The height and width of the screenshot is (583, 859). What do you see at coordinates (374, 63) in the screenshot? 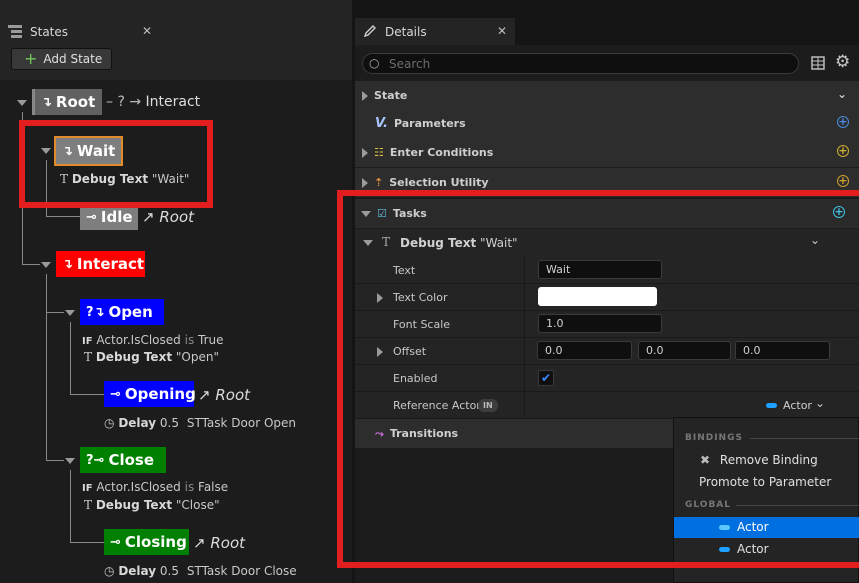
I see `search-icon: ○` at bounding box center [374, 63].